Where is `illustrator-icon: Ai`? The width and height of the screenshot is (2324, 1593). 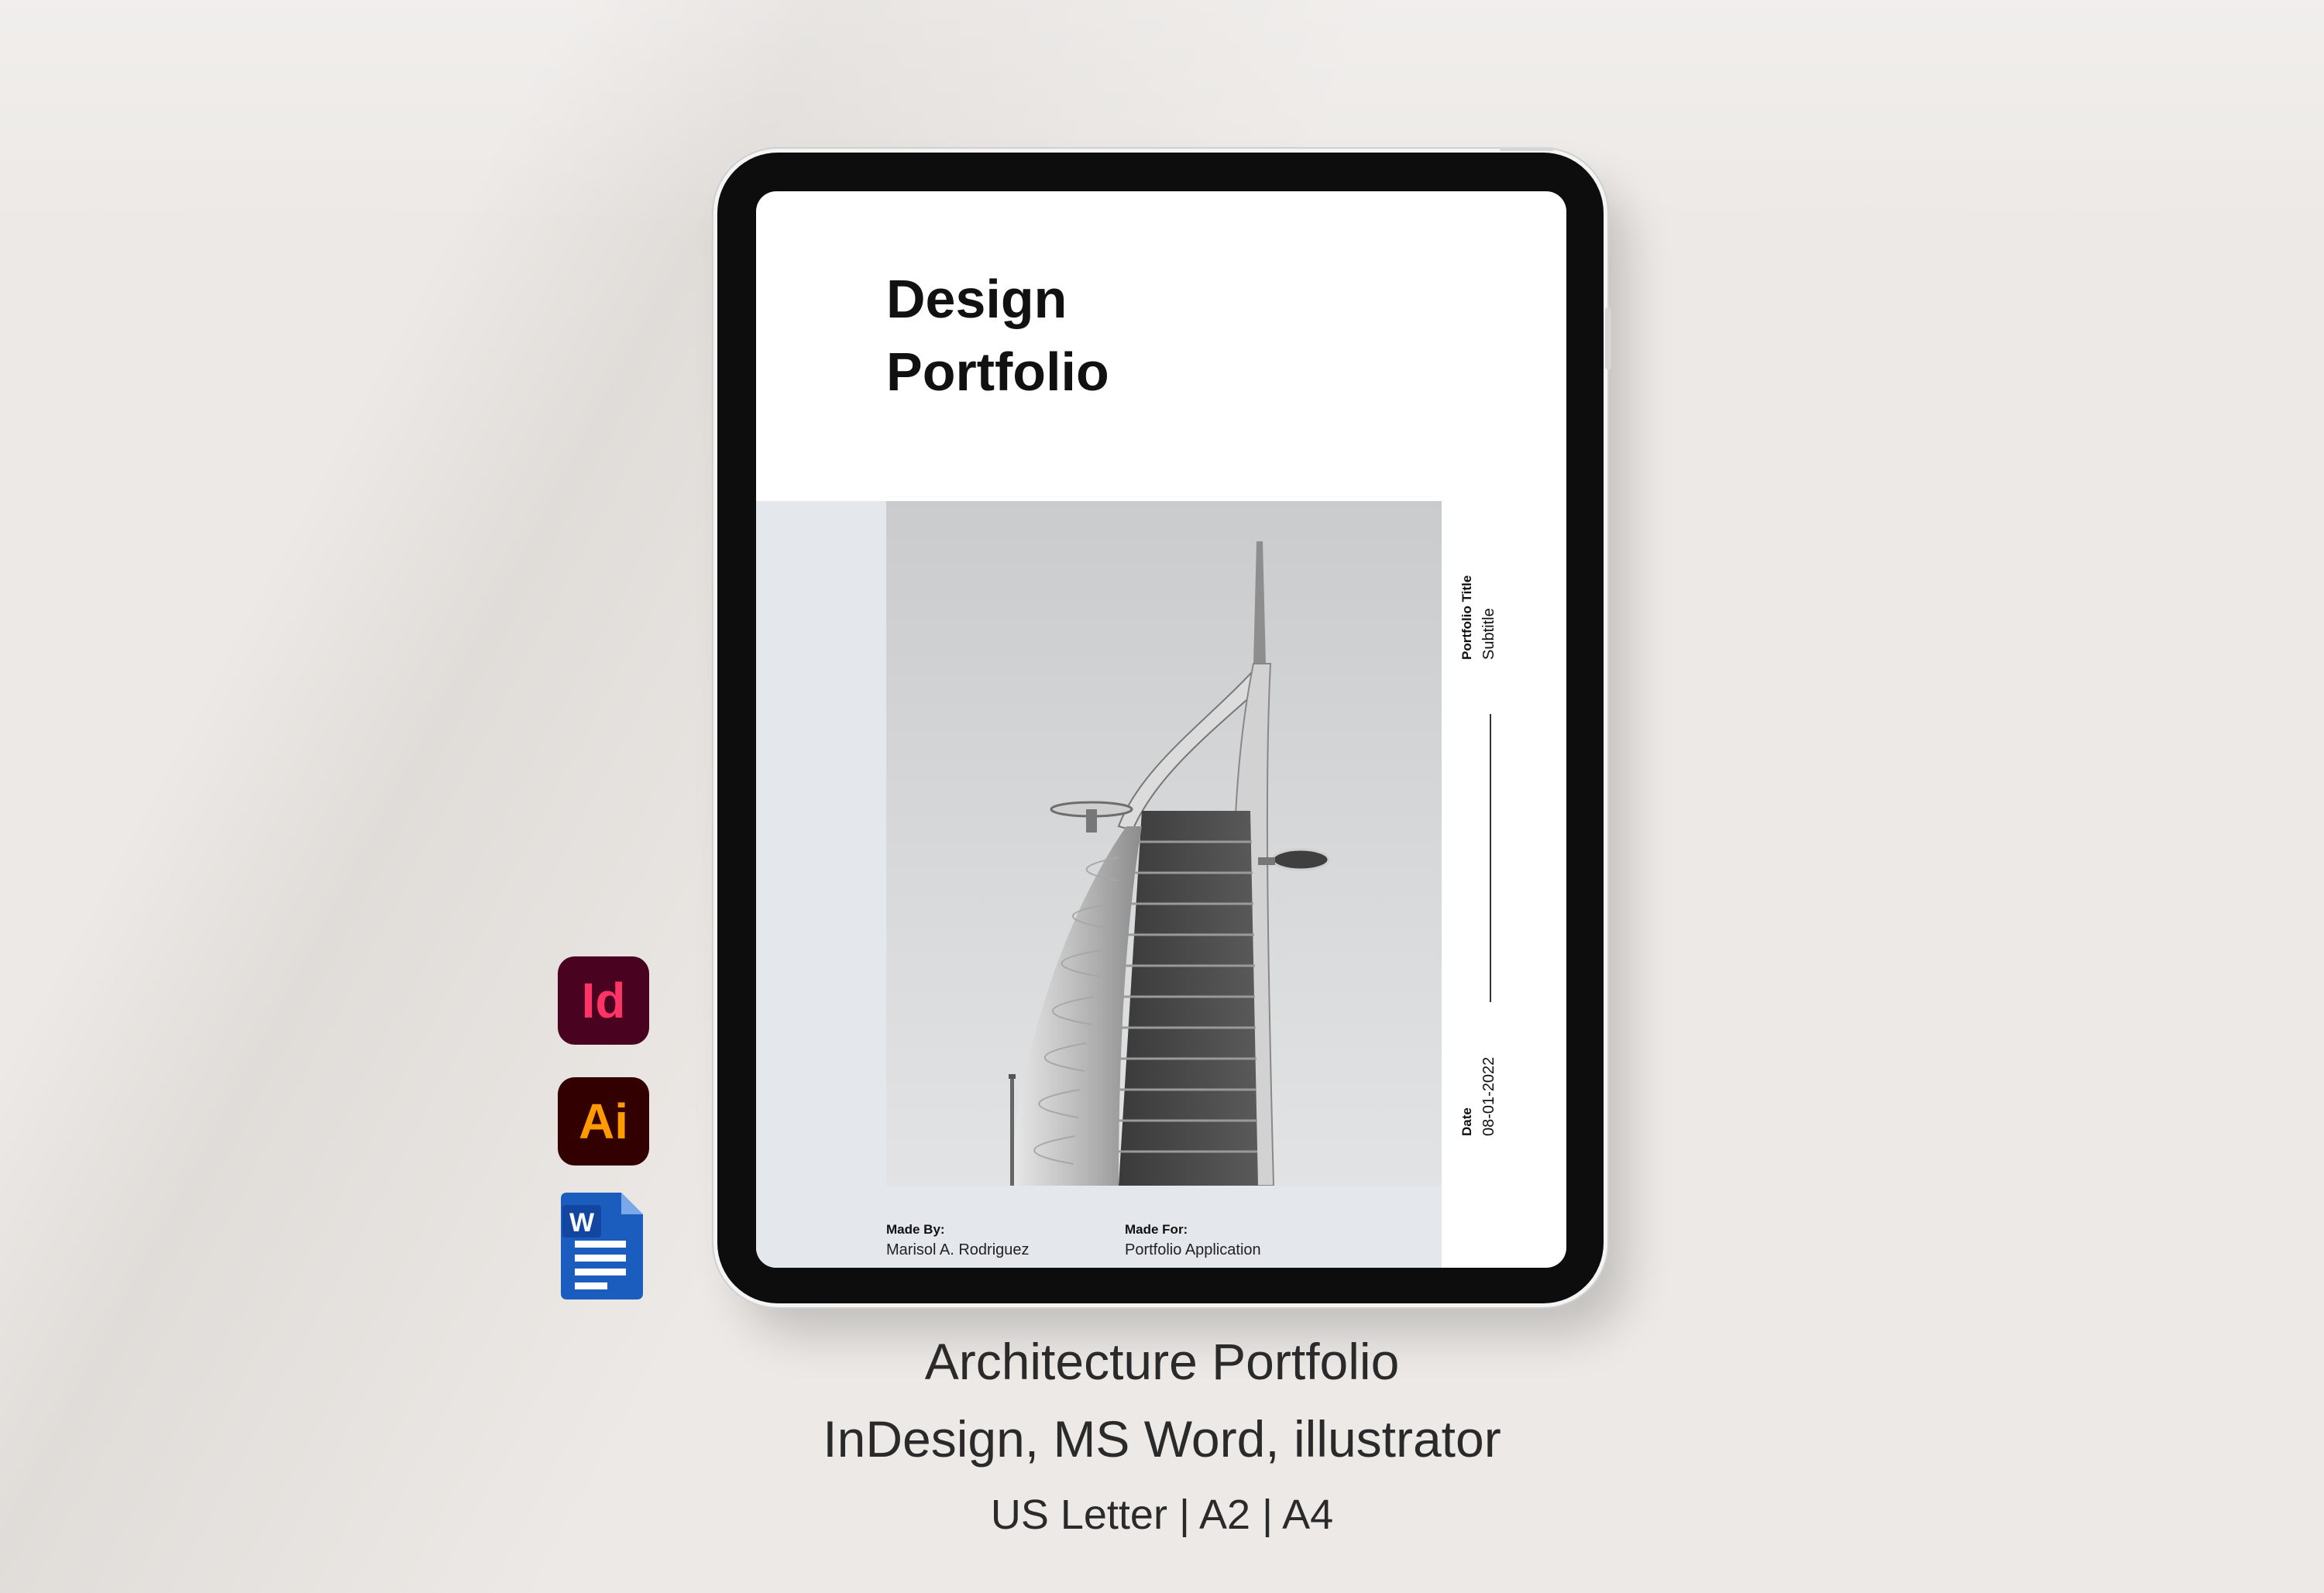 illustrator-icon: Ai is located at coordinates (603, 1121).